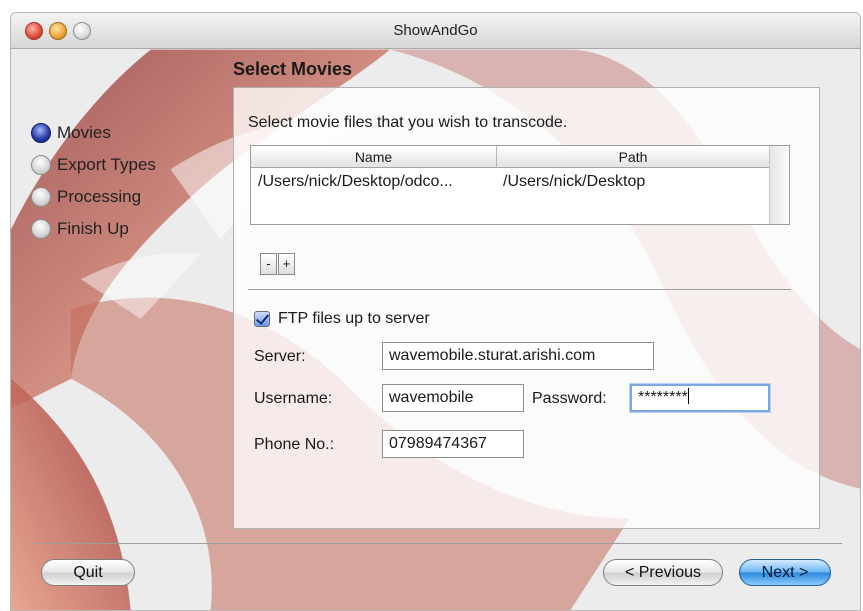 The width and height of the screenshot is (863, 611). What do you see at coordinates (84, 132) in the screenshot?
I see `step-label: Movies` at bounding box center [84, 132].